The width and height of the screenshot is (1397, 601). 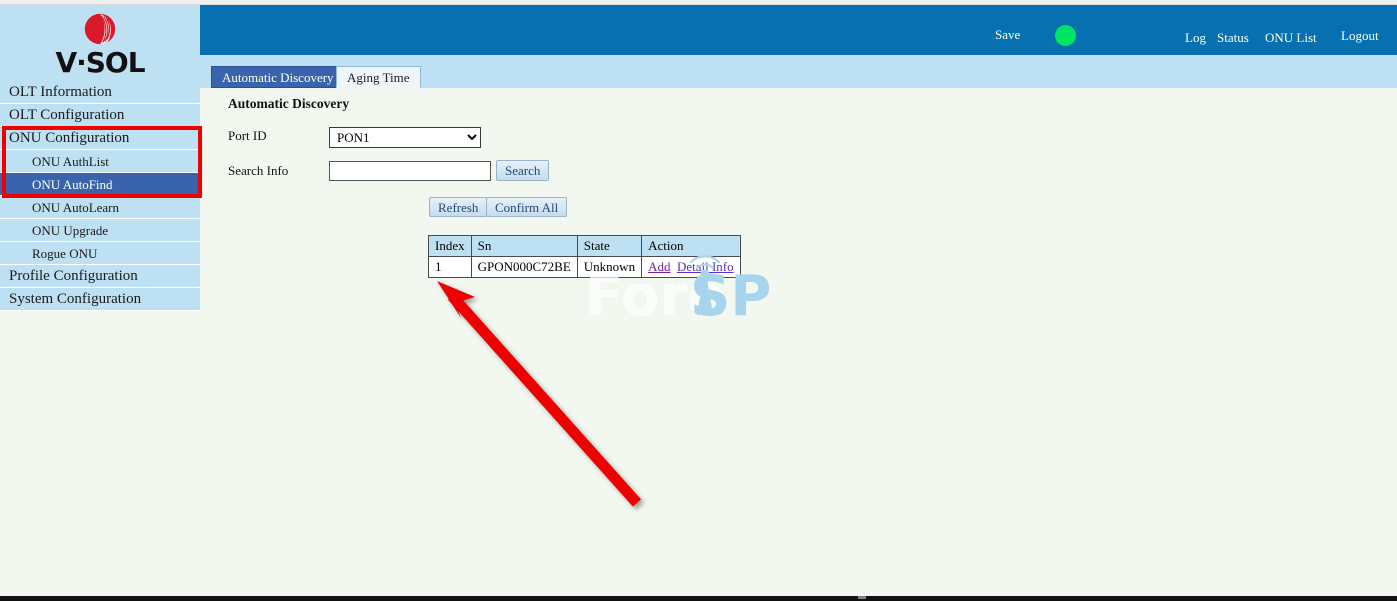 What do you see at coordinates (405, 137) in the screenshot?
I see `port-id-select: PON1` at bounding box center [405, 137].